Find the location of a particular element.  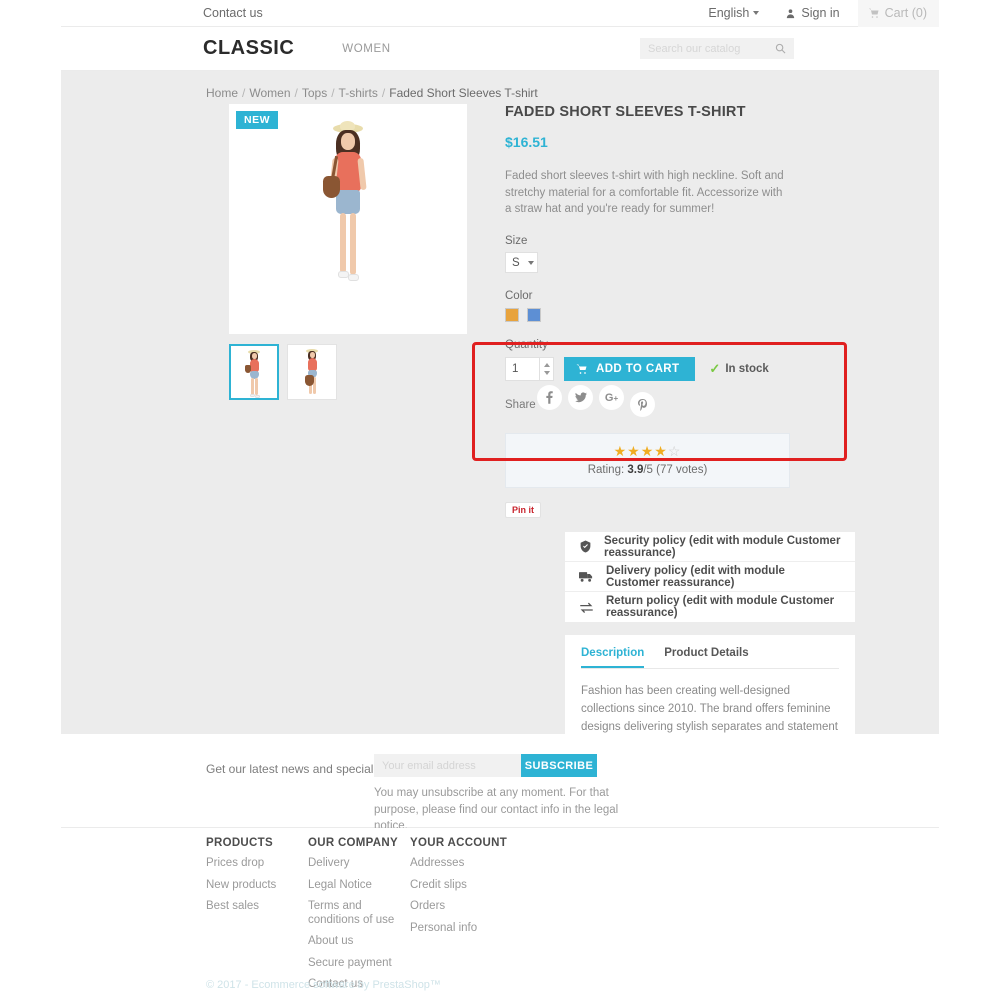

product-price: $16.51 is located at coordinates (526, 142).